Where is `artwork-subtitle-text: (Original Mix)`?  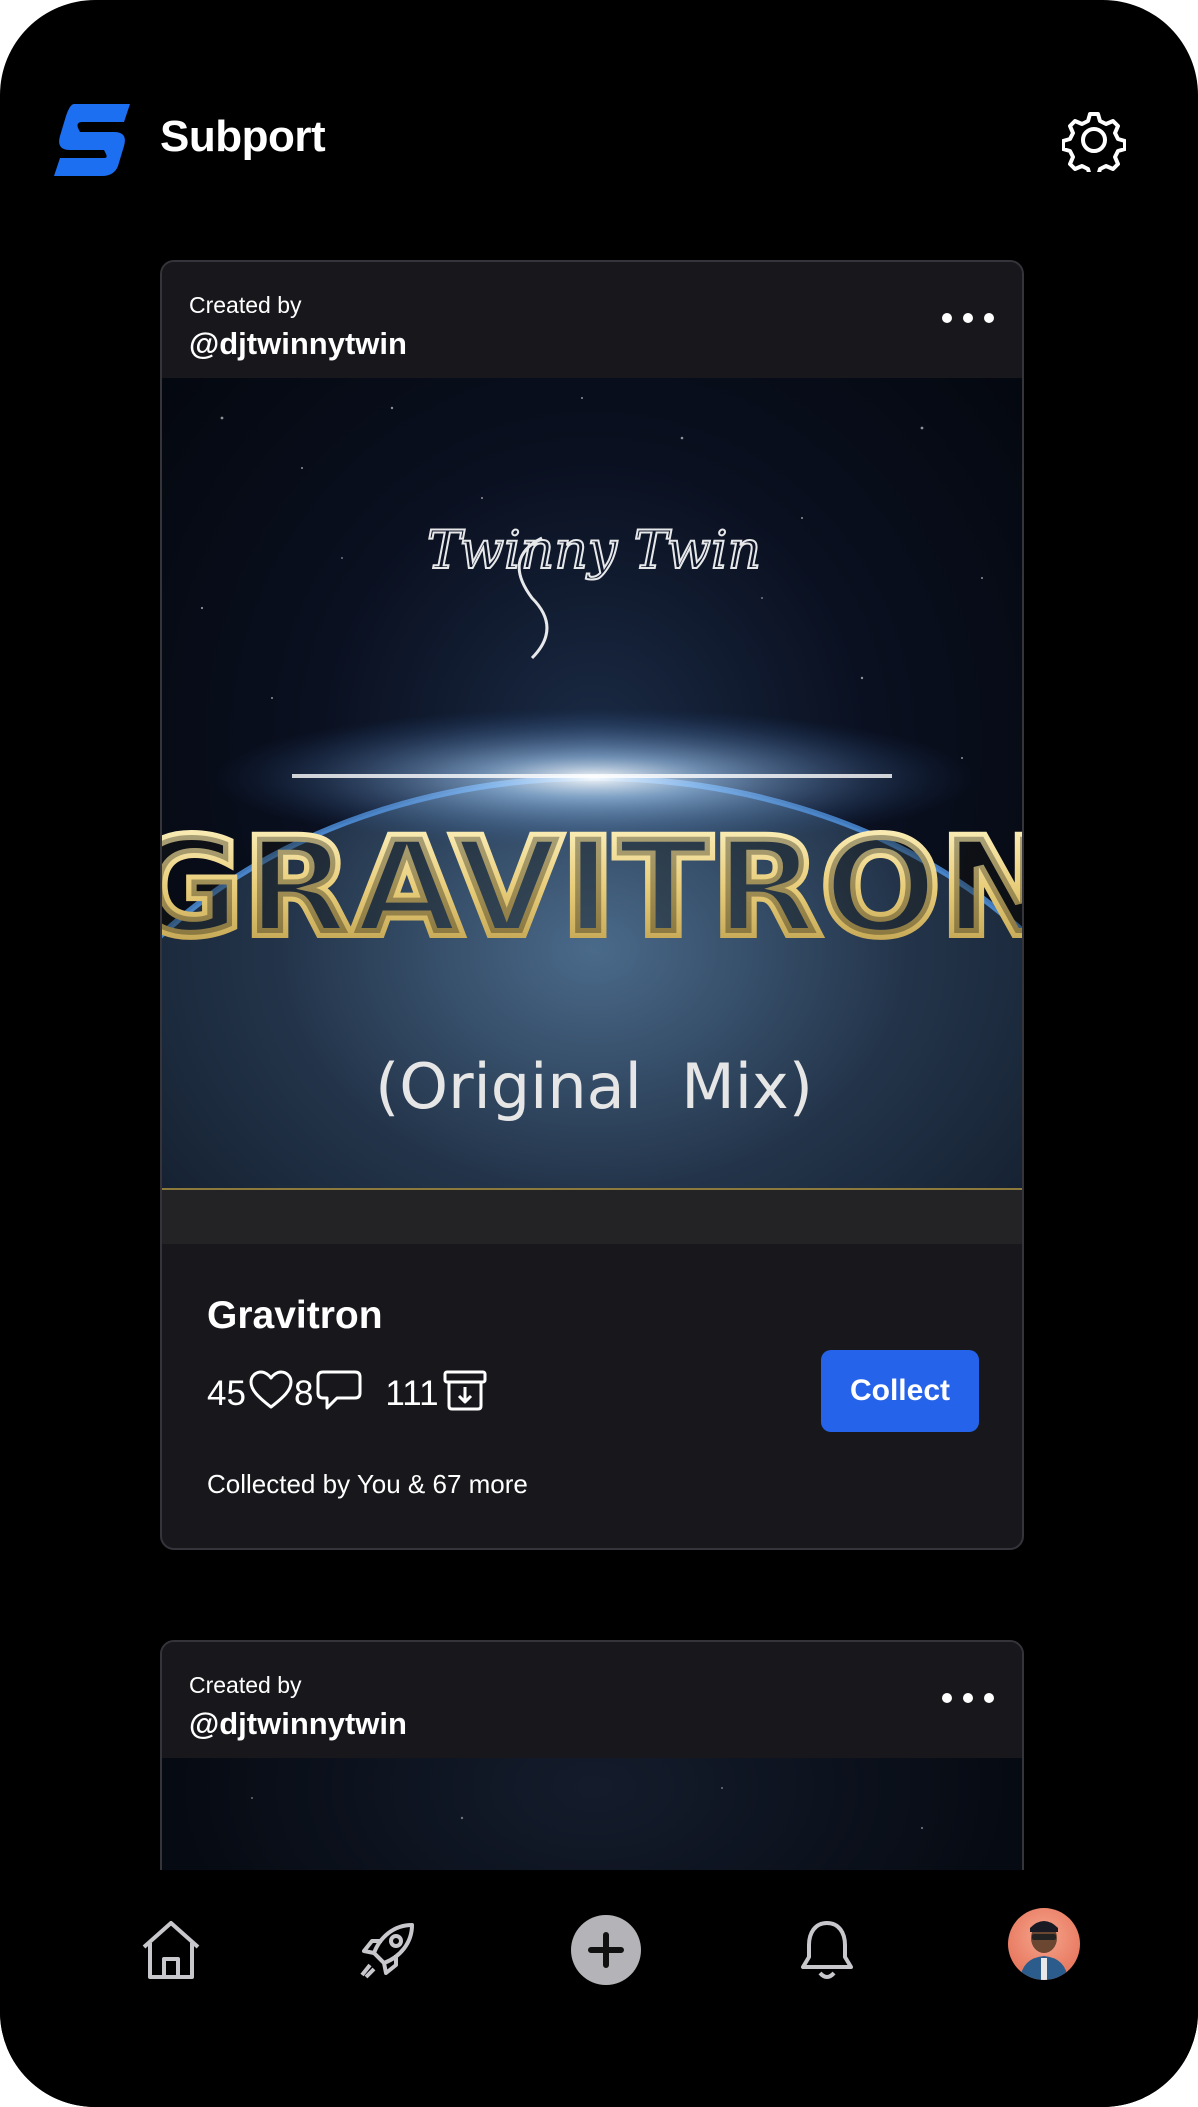
artwork-subtitle-text: (Original Mix) is located at coordinates (594, 1086).